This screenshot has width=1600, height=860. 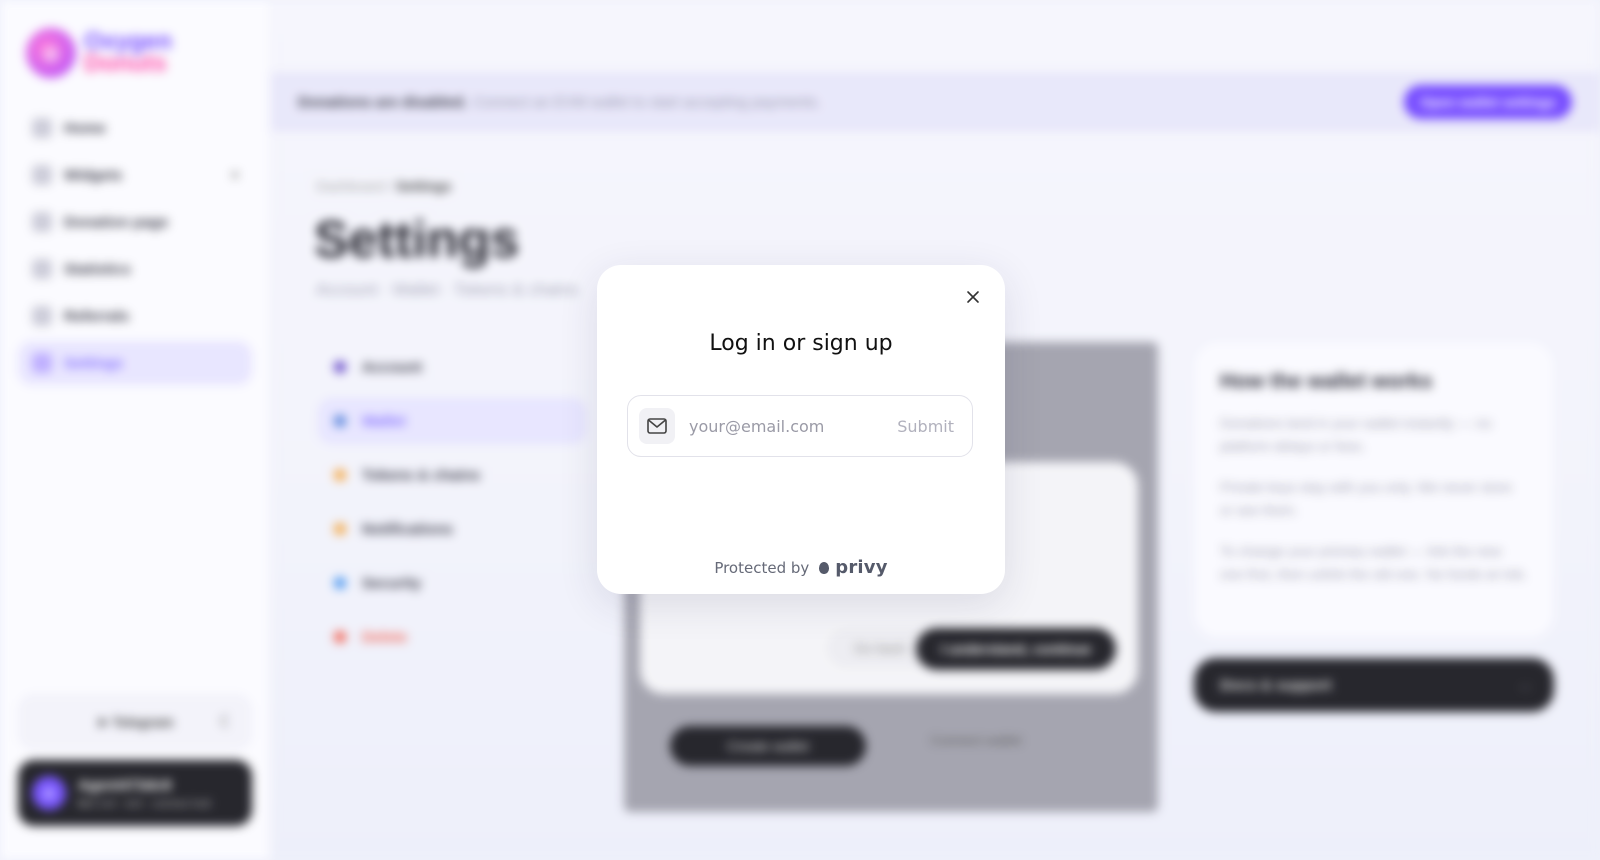 What do you see at coordinates (789, 426) in the screenshot?
I see `email-input` at bounding box center [789, 426].